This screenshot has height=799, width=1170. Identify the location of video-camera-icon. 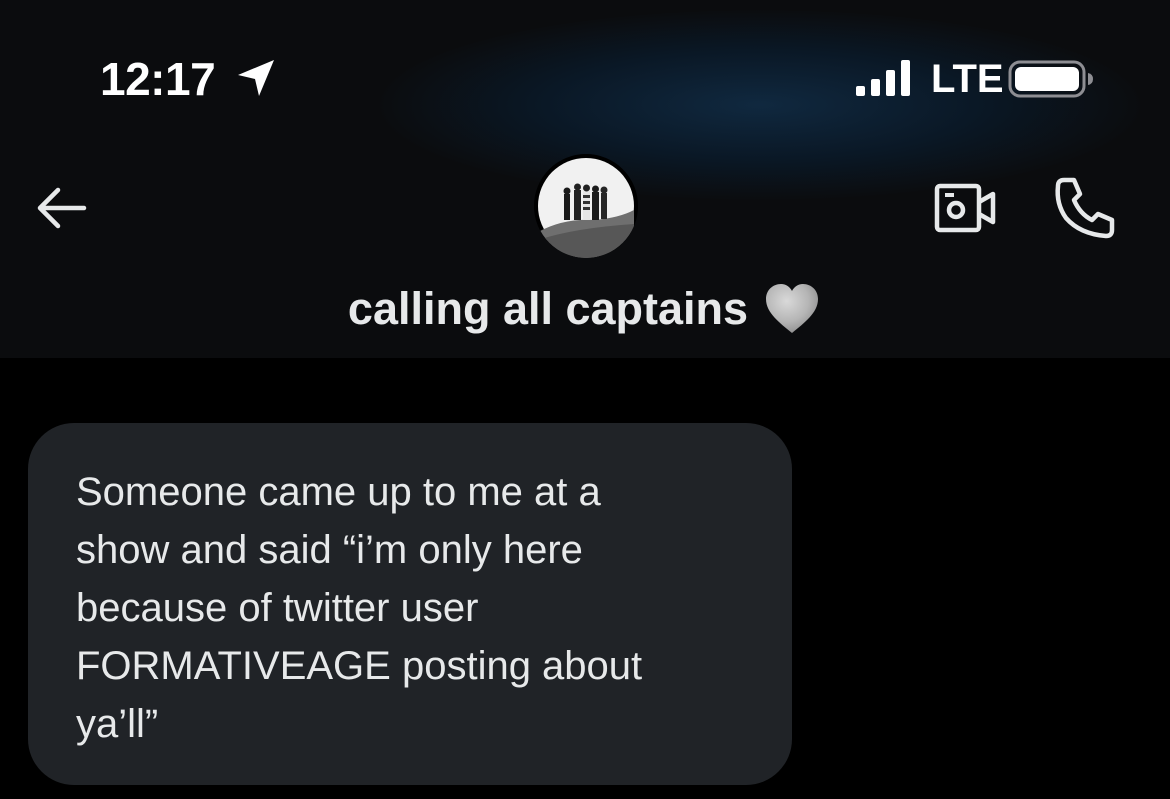
(965, 208).